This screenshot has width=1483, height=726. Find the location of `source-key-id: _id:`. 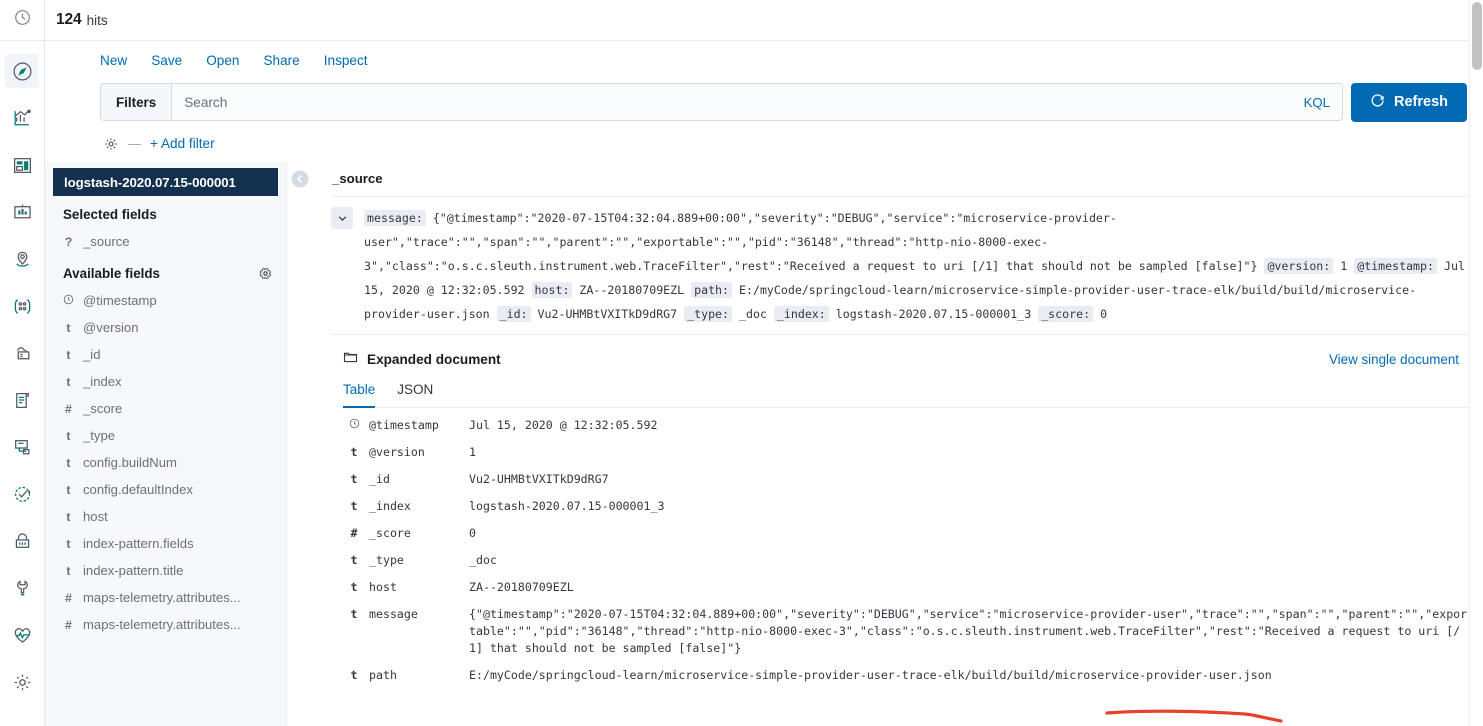

source-key-id: _id: is located at coordinates (513, 314).